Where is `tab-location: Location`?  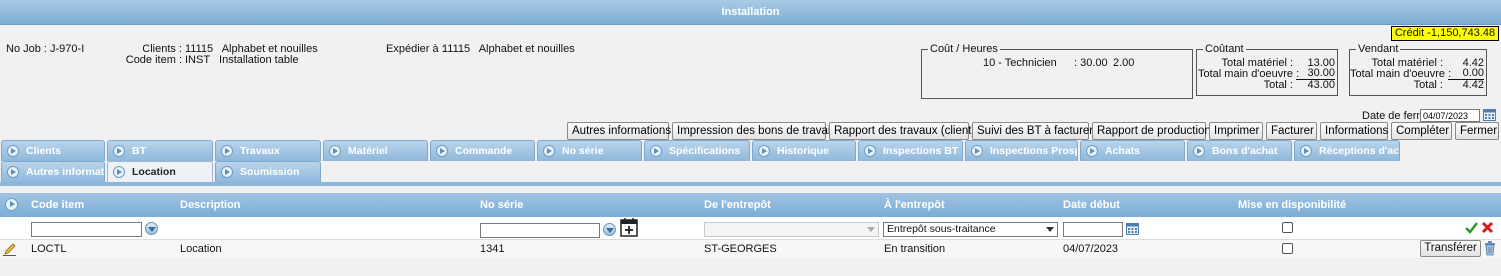 tab-location: Location is located at coordinates (160, 171).